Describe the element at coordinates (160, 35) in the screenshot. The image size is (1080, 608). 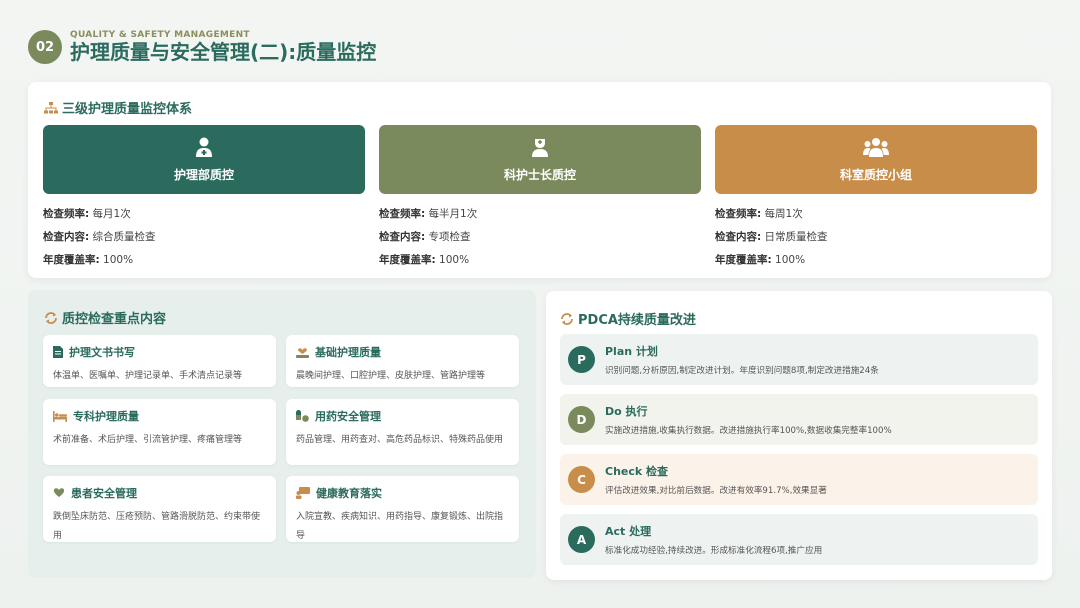
I see `slide-subtitle: QUALITY & SAFETY MANAGEMENT` at that location.